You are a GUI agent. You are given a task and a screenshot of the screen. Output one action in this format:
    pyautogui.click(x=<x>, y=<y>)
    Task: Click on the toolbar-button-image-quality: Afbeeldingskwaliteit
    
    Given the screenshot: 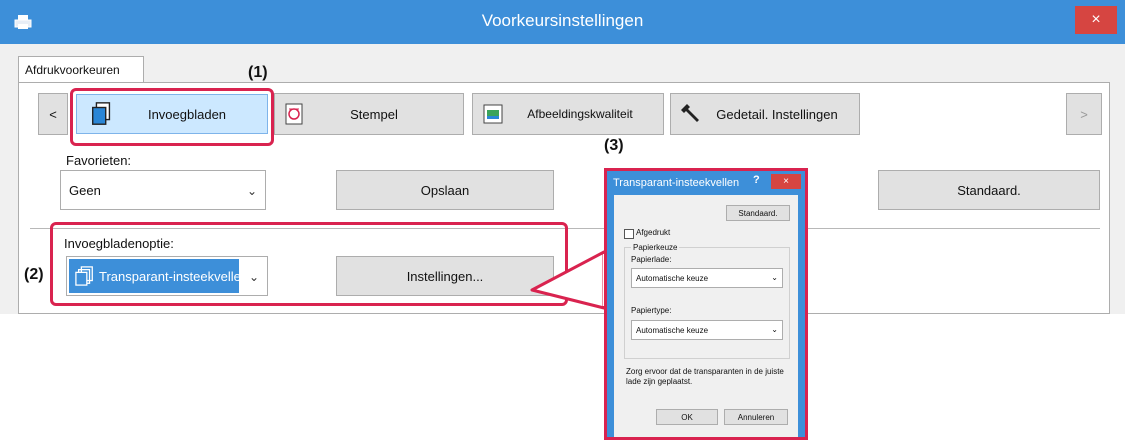 What is the action you would take?
    pyautogui.click(x=568, y=114)
    